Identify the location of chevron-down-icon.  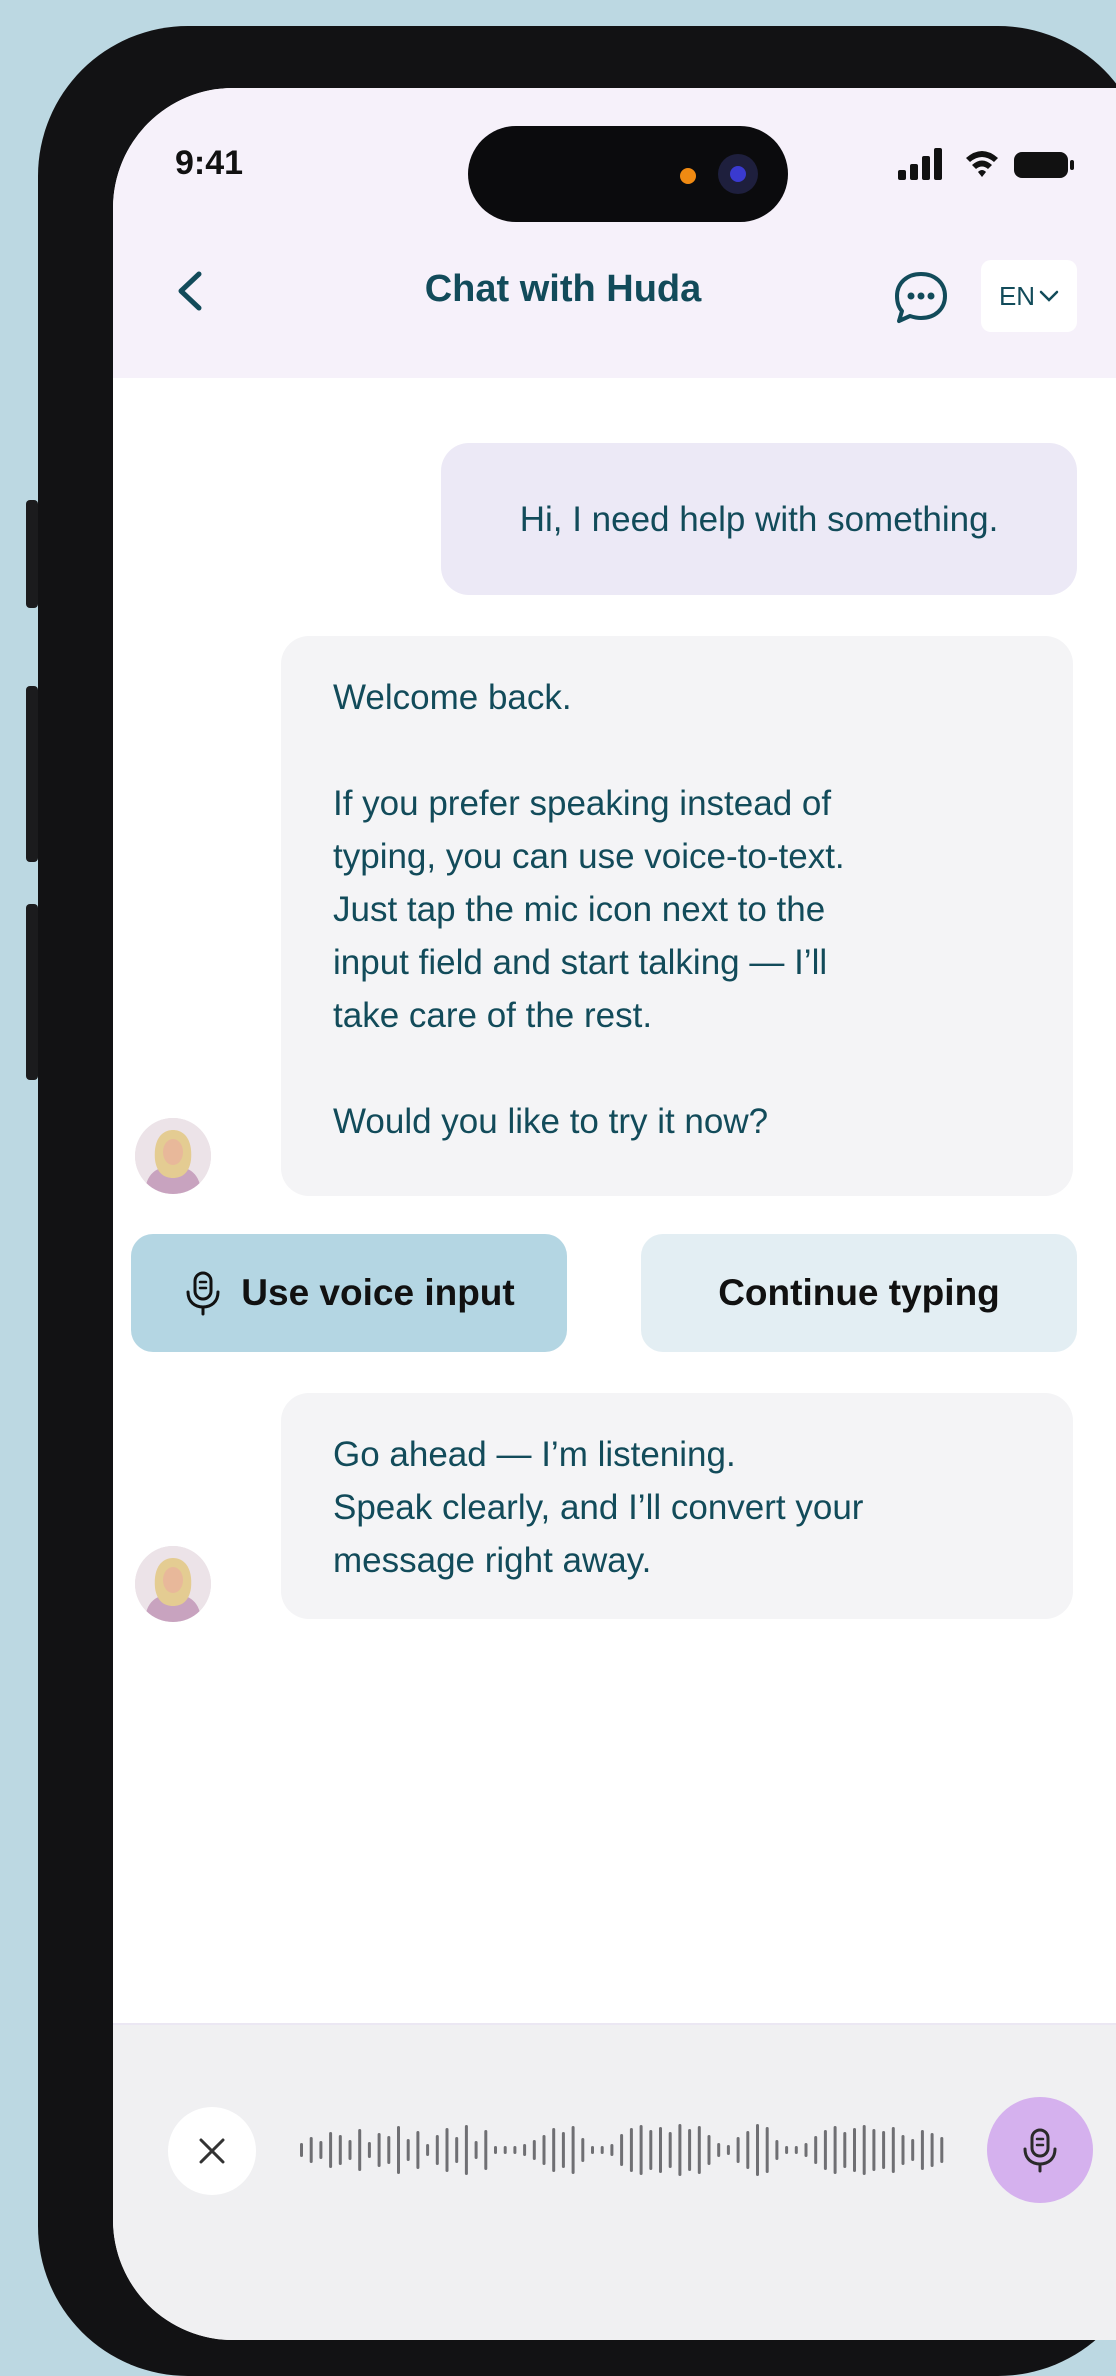
(1049, 296).